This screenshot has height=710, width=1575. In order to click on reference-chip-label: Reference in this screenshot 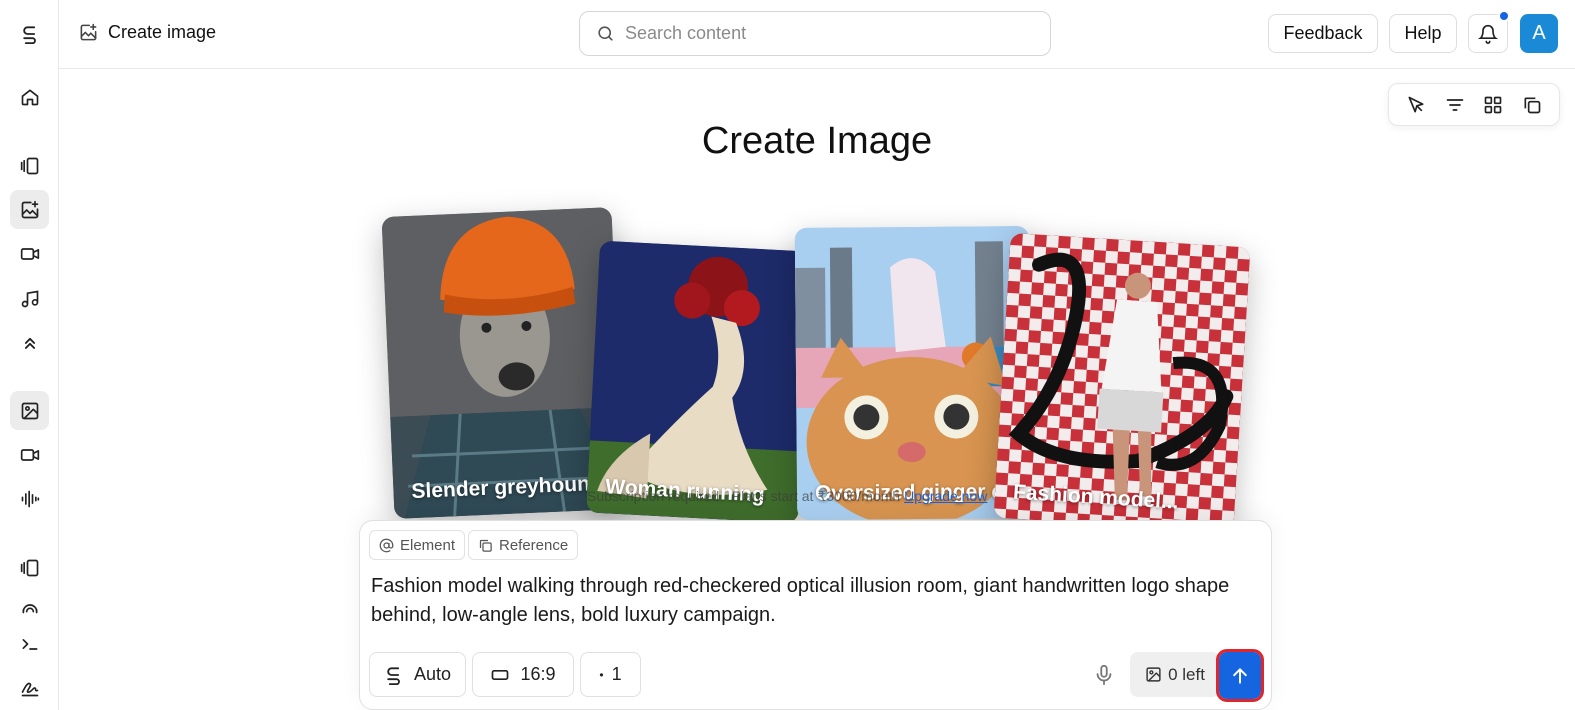, I will do `click(534, 545)`.